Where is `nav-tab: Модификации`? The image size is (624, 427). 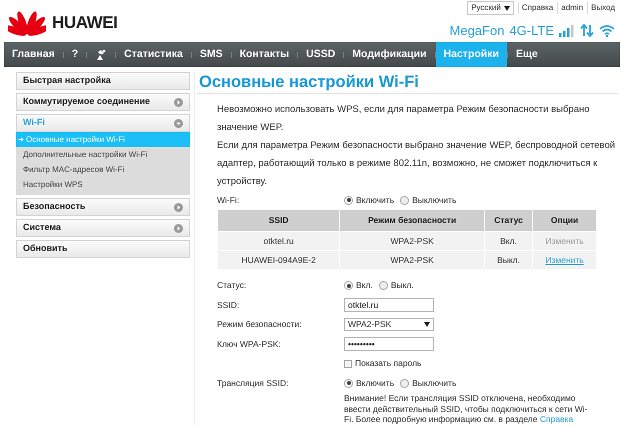
nav-tab: Модификации is located at coordinates (389, 54).